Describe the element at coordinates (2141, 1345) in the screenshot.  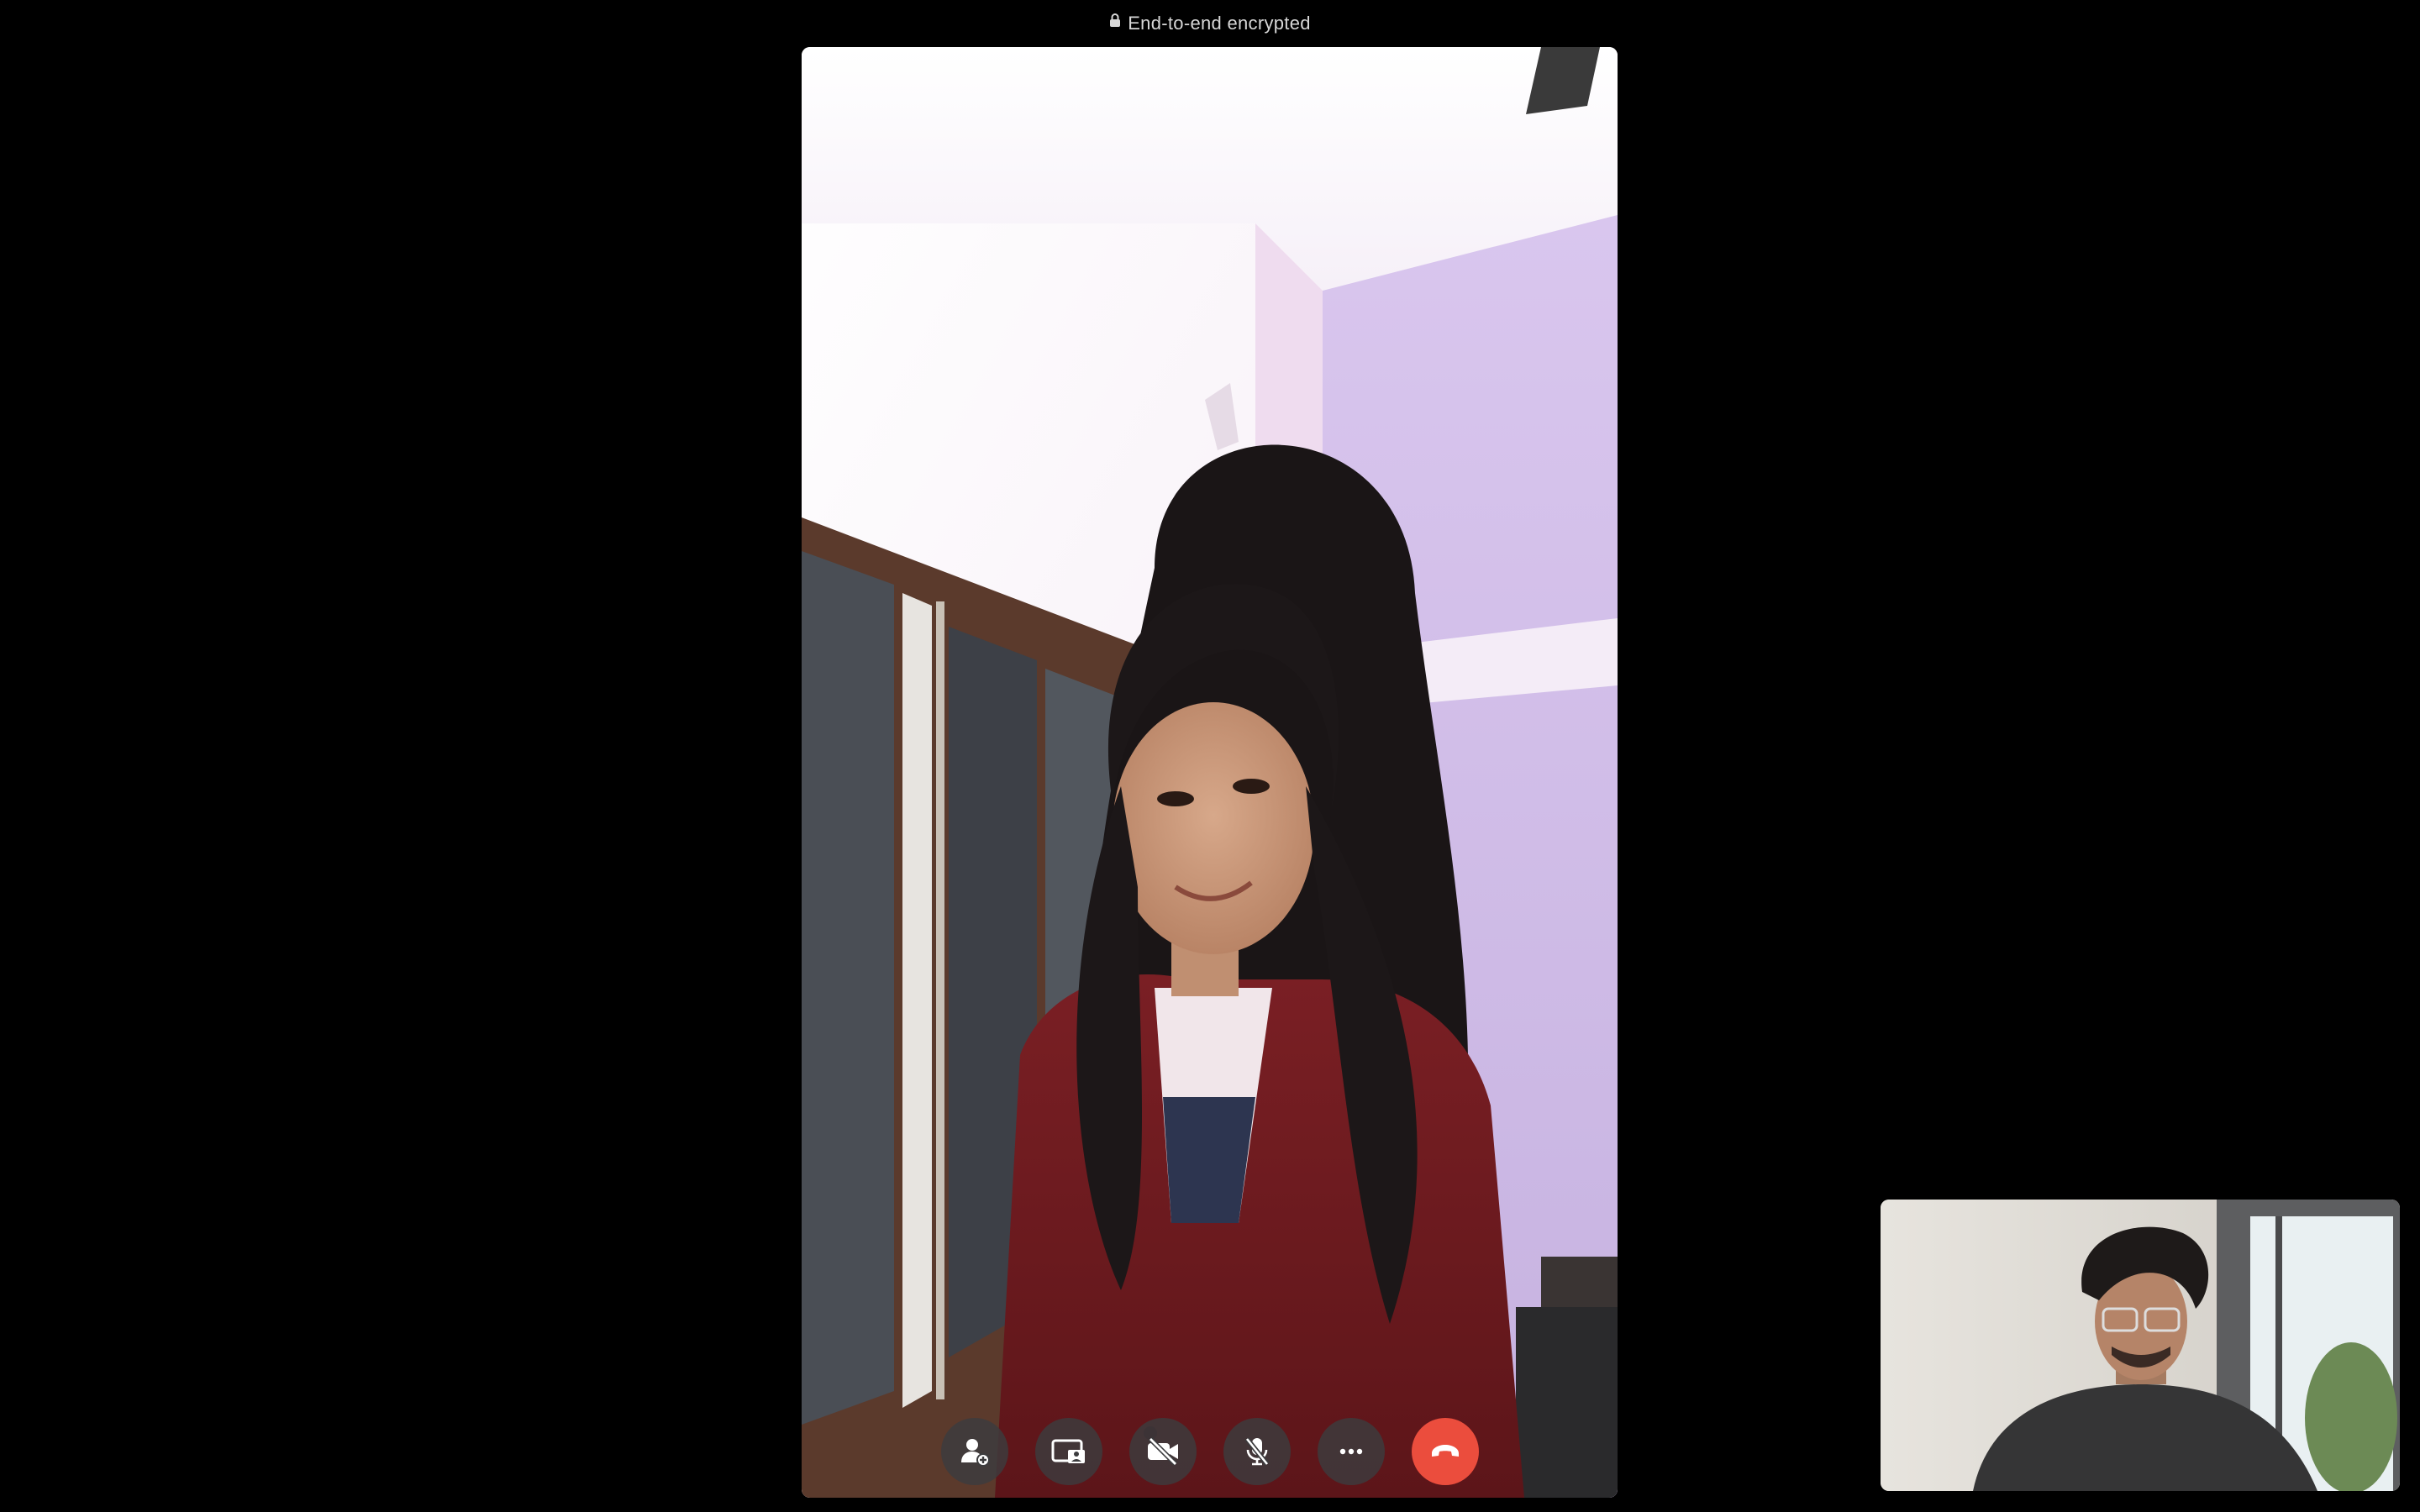
I see `self-video-feed` at that location.